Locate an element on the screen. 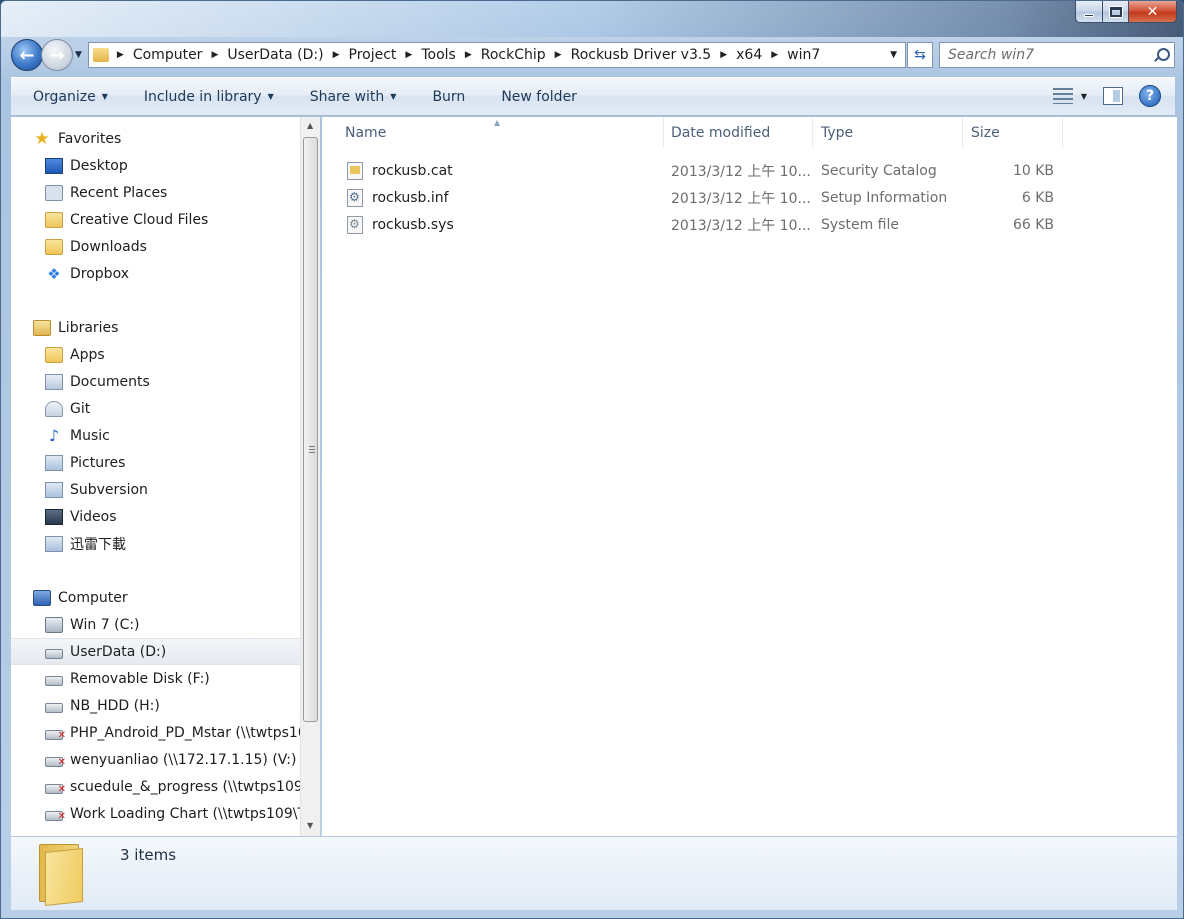  column-header-size: Size is located at coordinates (1013, 132).